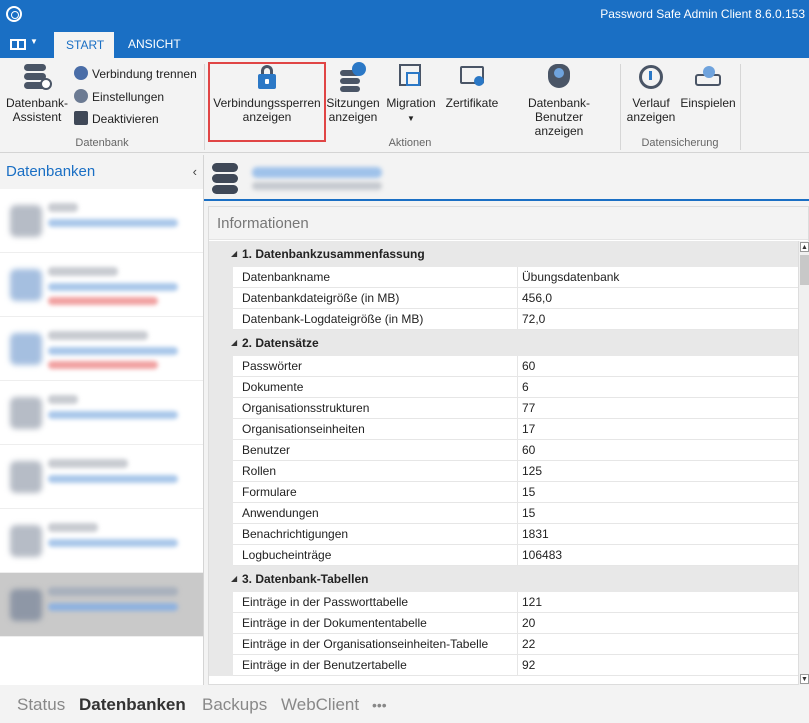  What do you see at coordinates (651, 93) in the screenshot?
I see `show-history-button: Verlauf anzeigen` at bounding box center [651, 93].